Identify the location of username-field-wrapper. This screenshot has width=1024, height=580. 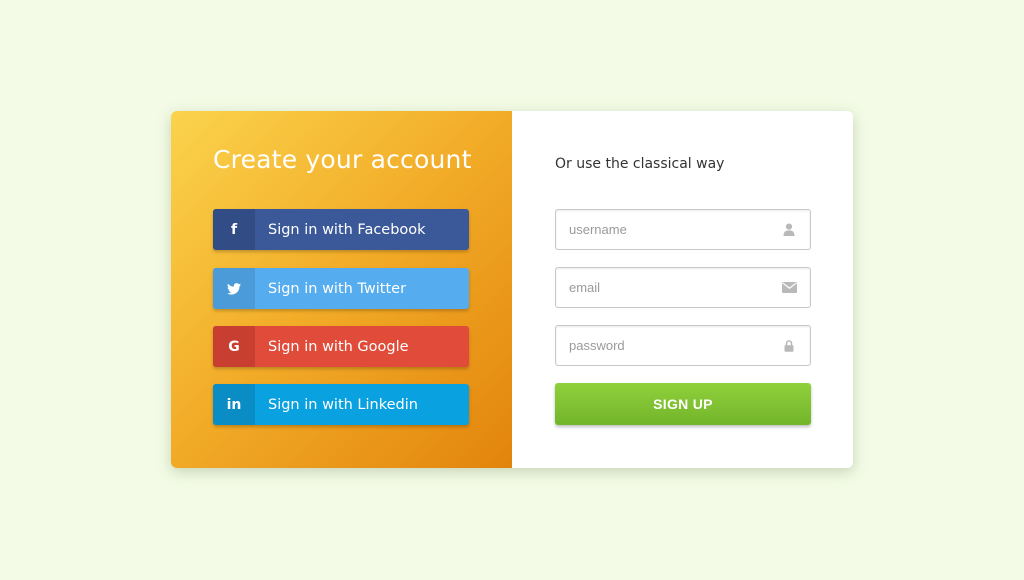
(683, 229).